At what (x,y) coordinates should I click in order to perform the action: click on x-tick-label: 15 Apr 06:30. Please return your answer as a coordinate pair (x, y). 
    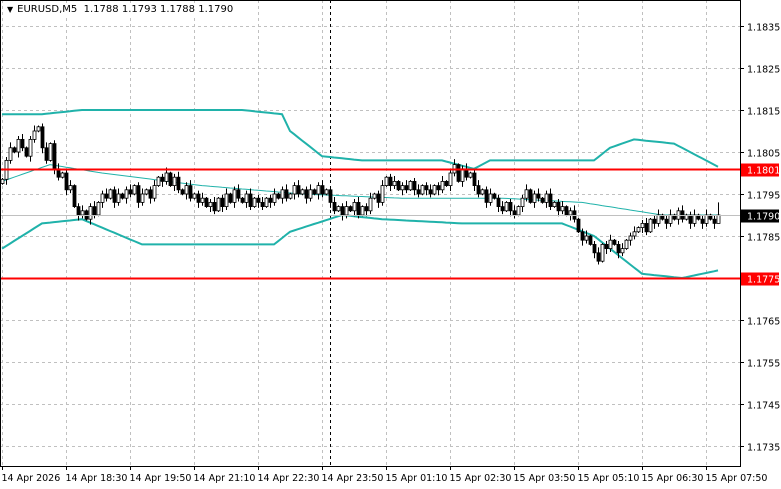
    Looking at the image, I should click on (673, 478).